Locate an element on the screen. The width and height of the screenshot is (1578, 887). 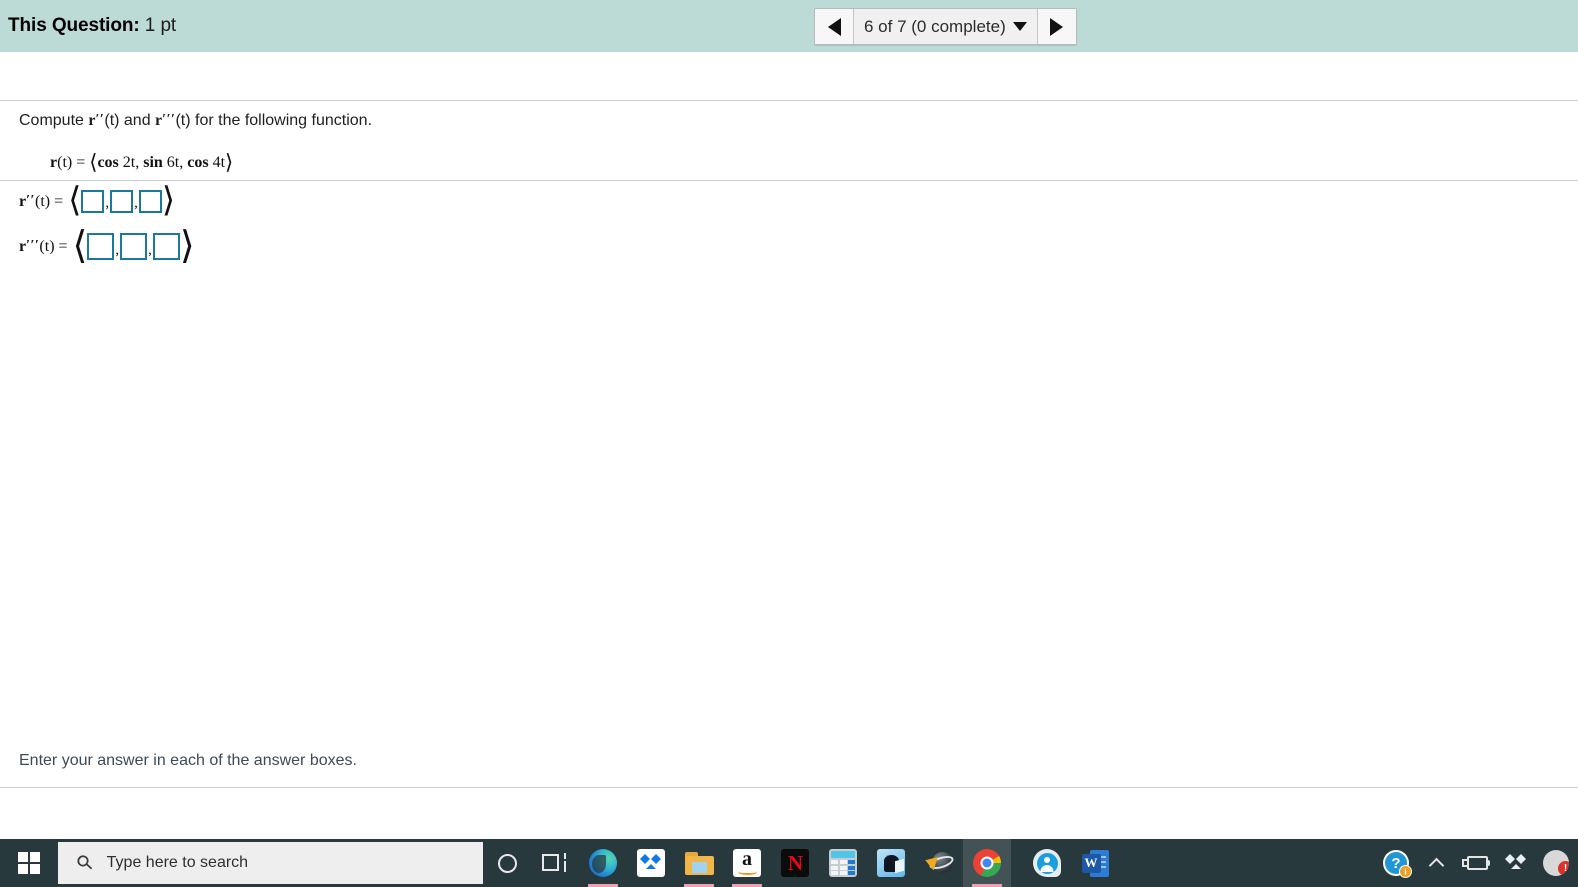
file-explorer-icon is located at coordinates (699, 863).